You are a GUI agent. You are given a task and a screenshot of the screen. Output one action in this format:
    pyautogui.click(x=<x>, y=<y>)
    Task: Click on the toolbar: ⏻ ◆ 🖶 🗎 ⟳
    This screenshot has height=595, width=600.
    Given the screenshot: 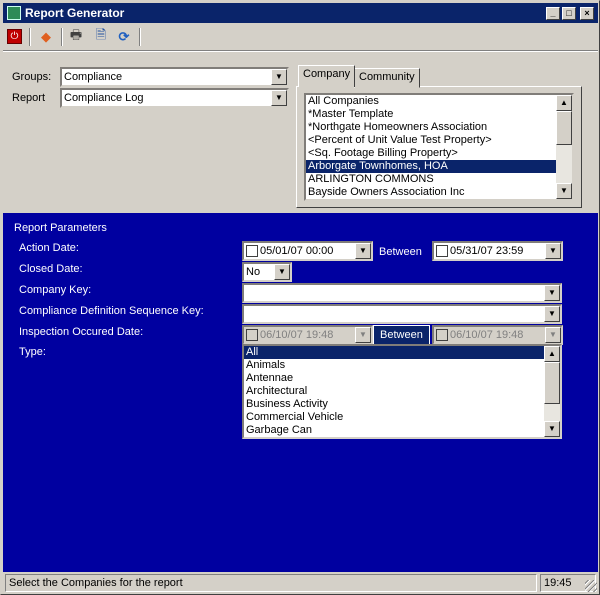 What is the action you would take?
    pyautogui.click(x=300, y=37)
    